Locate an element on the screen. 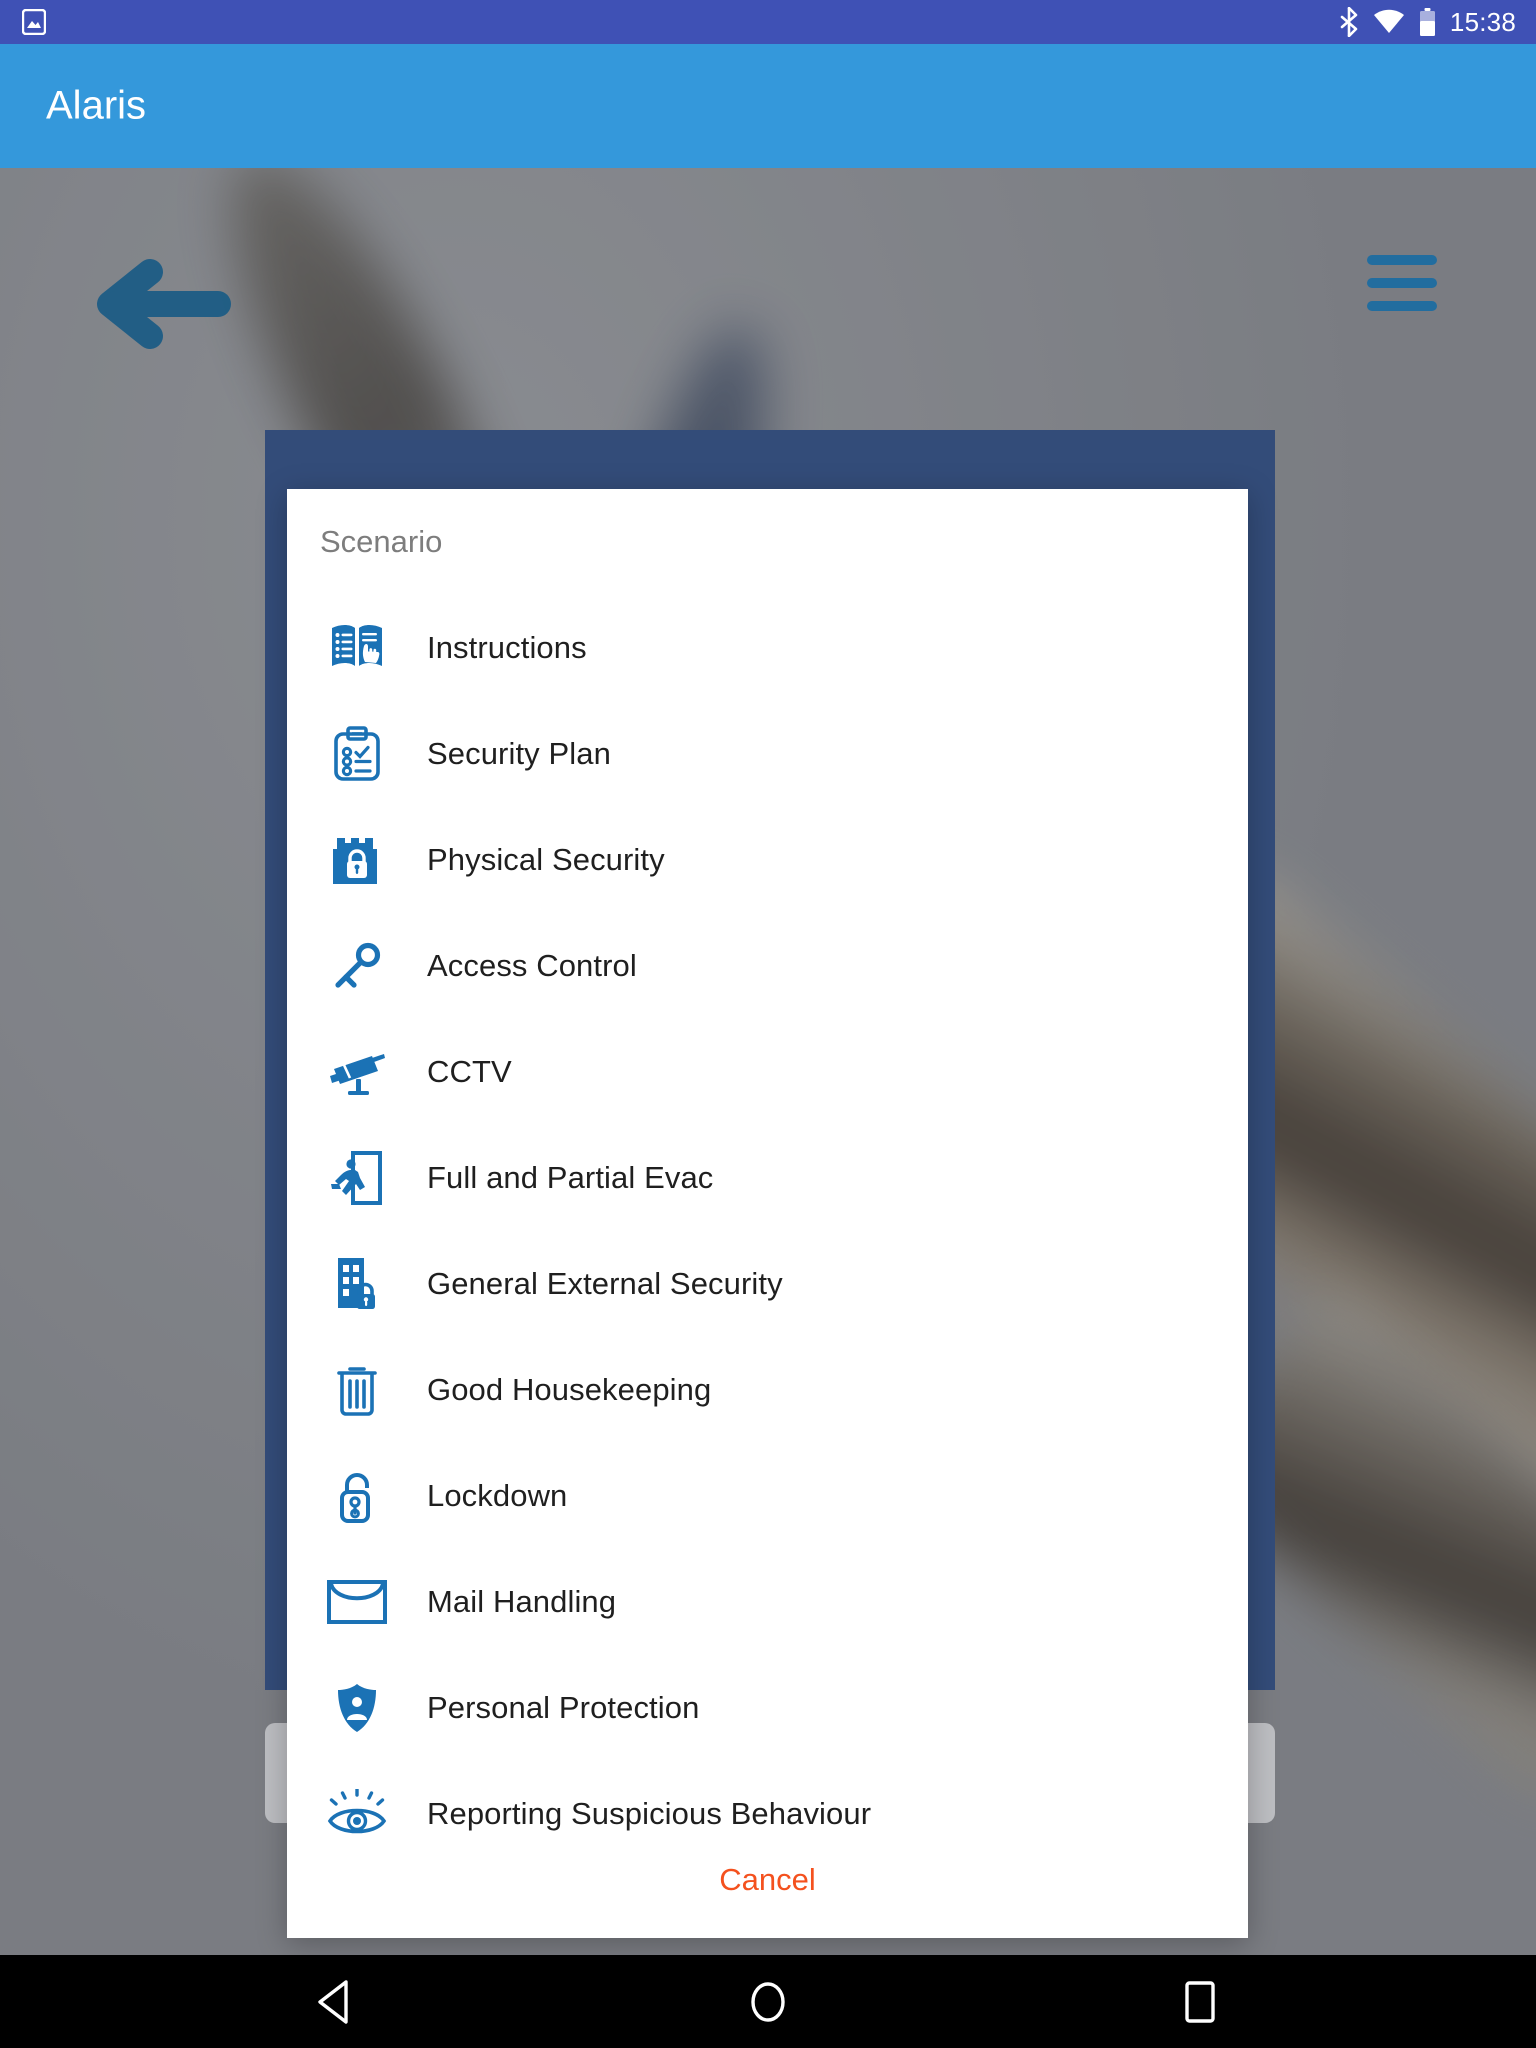 This screenshot has width=1536, height=2048. open-book-hand-icon is located at coordinates (357, 648).